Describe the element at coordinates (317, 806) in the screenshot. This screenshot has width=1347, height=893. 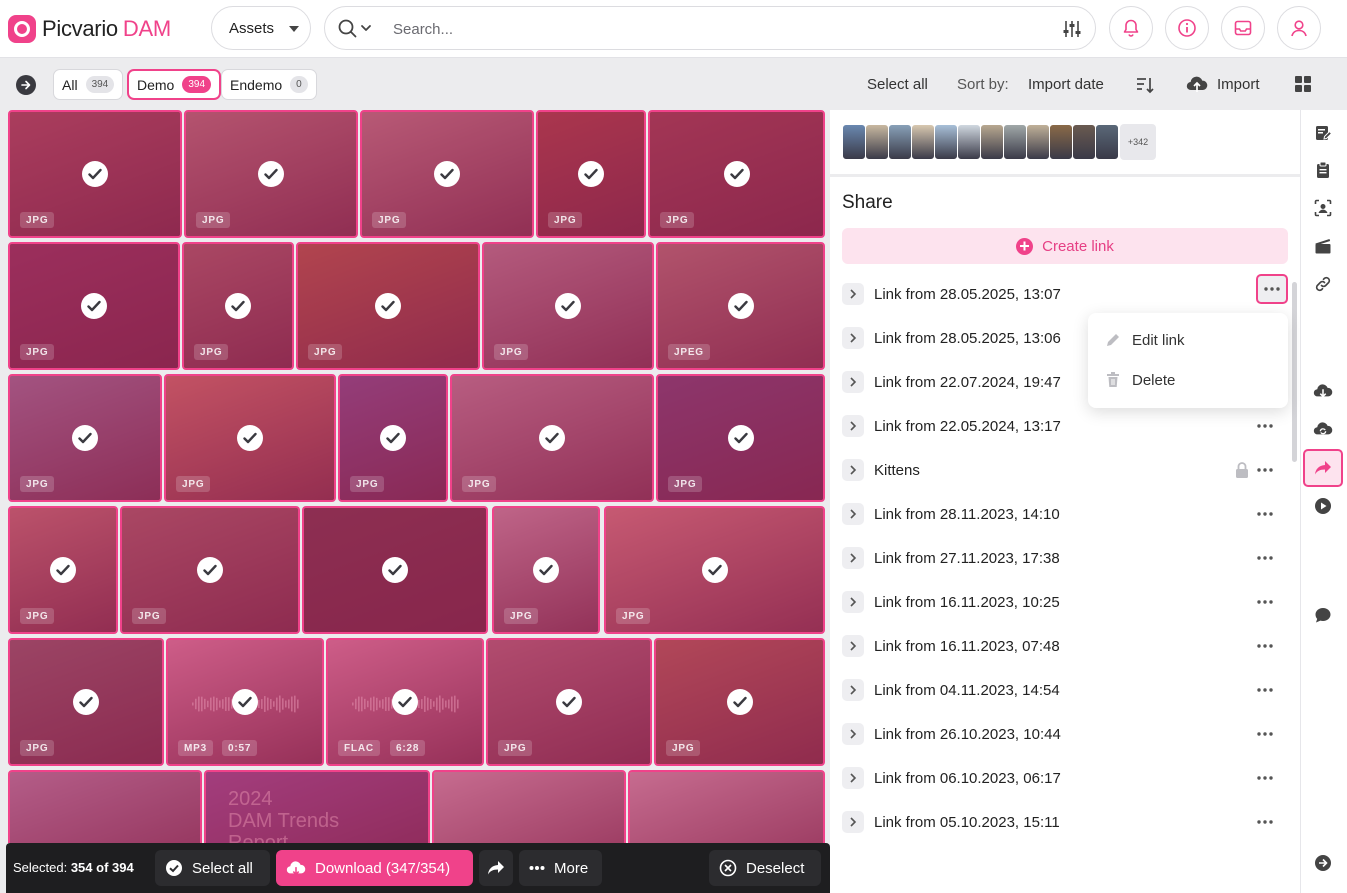
I see `asset-tile: 2024 DAM Trends Report` at that location.